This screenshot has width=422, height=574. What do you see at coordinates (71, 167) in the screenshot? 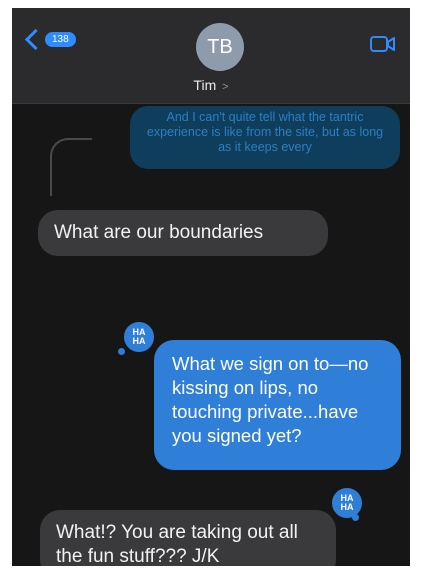
I see `bubble-outline-decoration` at bounding box center [71, 167].